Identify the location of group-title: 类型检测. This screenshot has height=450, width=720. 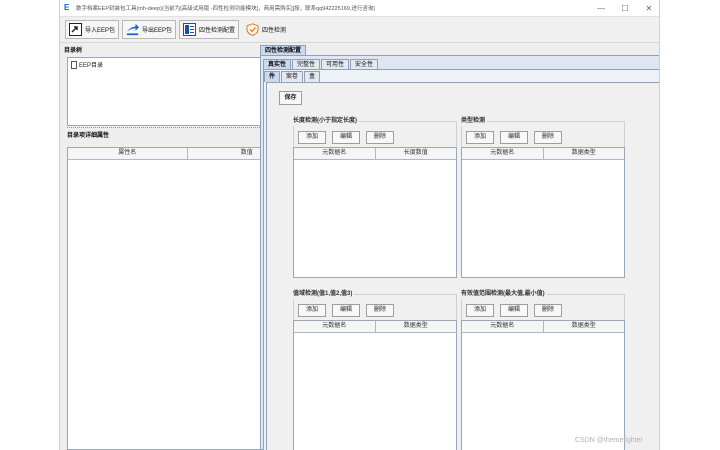
(473, 121).